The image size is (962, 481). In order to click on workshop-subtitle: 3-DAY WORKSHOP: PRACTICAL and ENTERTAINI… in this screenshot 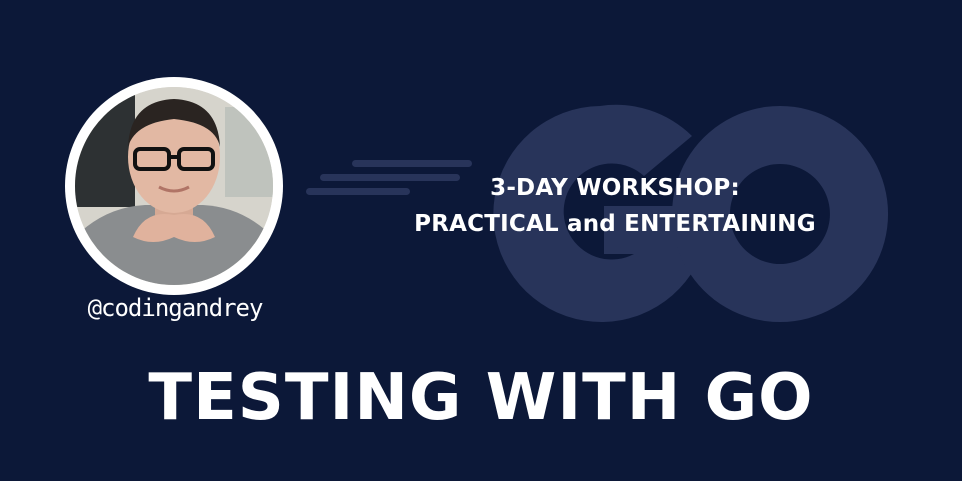, I will do `click(615, 206)`.